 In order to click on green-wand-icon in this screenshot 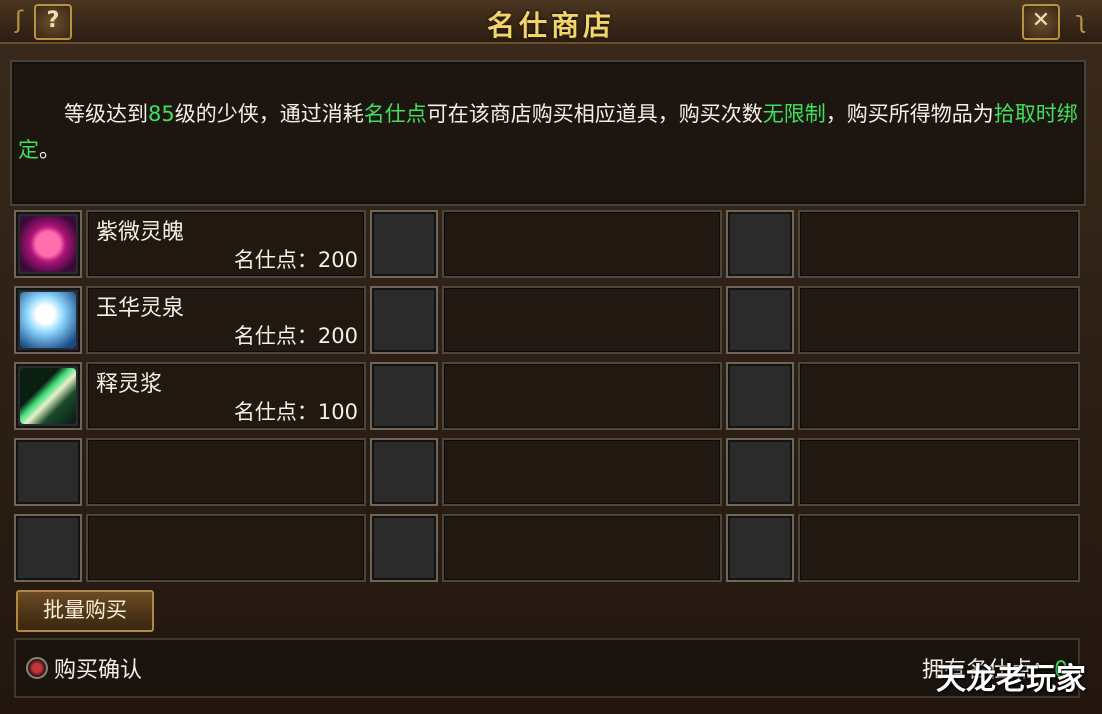, I will do `click(48, 396)`.